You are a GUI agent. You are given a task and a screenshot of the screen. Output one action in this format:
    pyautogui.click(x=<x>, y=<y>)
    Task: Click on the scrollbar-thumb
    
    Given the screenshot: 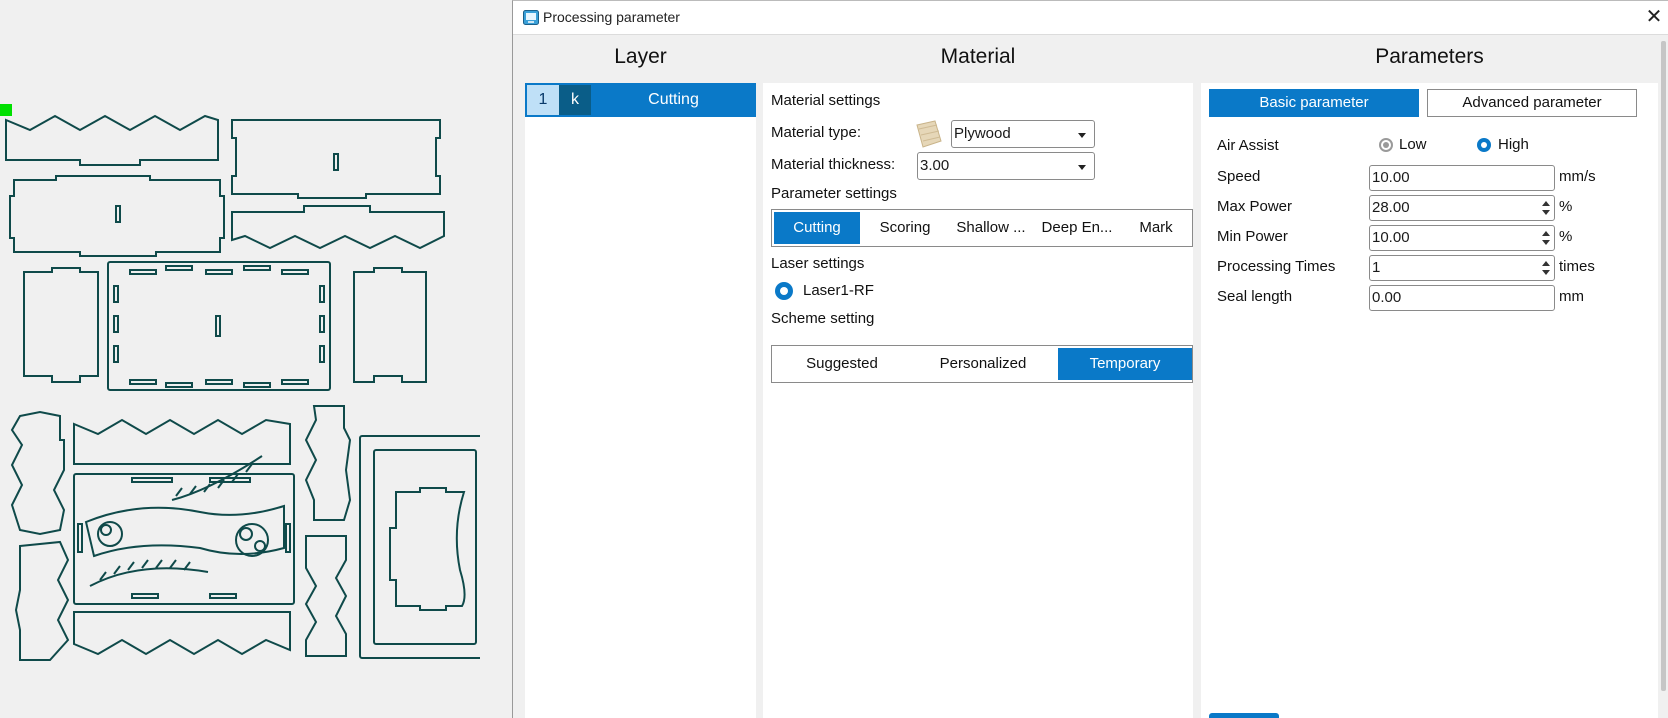 What is the action you would take?
    pyautogui.click(x=1663, y=366)
    